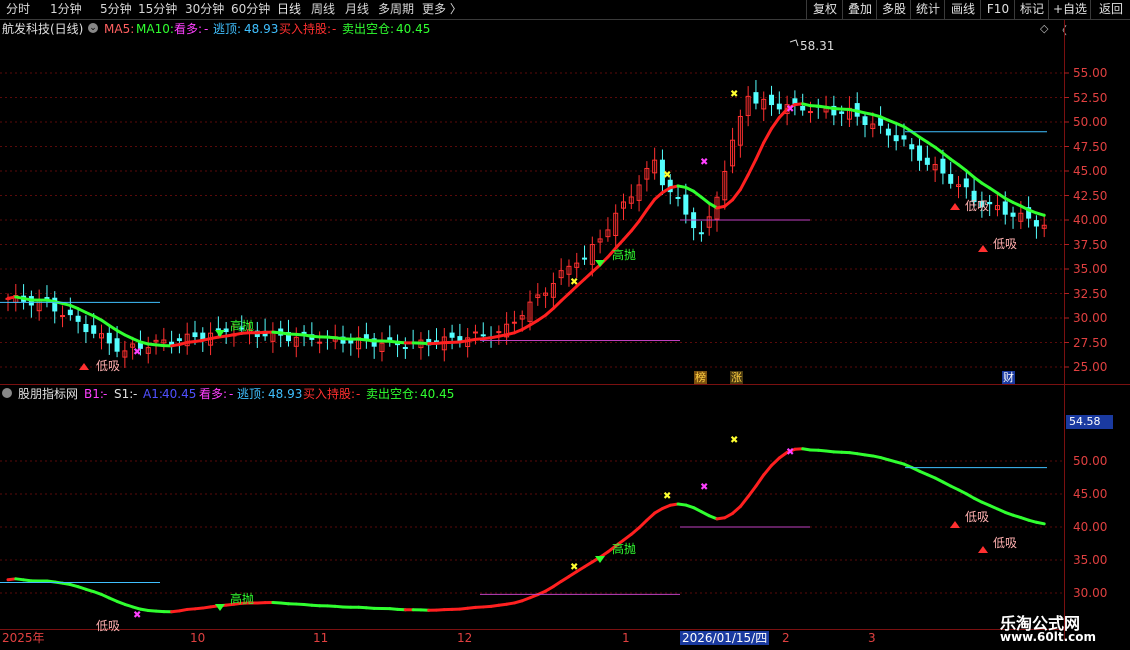 This screenshot has height=650, width=1130. What do you see at coordinates (94, 394) in the screenshot?
I see `b1-label: B1:` at bounding box center [94, 394].